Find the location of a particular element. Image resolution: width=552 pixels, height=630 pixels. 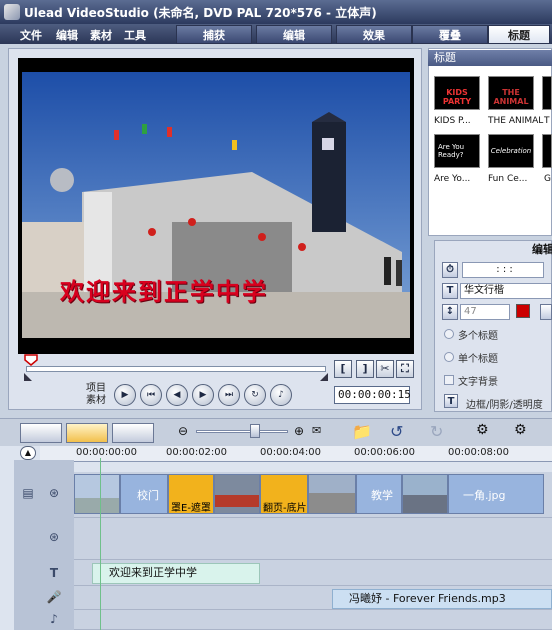

border-shadow-icon: T is located at coordinates (451, 401).